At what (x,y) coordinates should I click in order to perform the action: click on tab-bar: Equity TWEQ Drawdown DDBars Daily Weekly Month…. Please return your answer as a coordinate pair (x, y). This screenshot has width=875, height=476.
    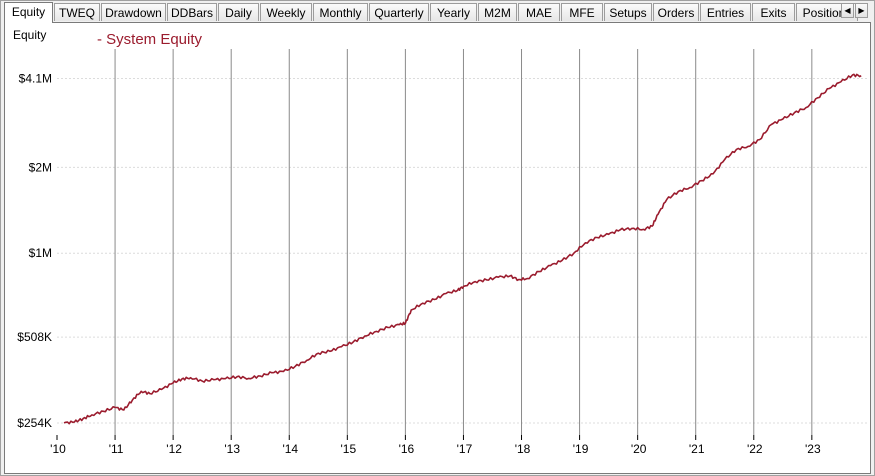
    Looking at the image, I should click on (438, 12).